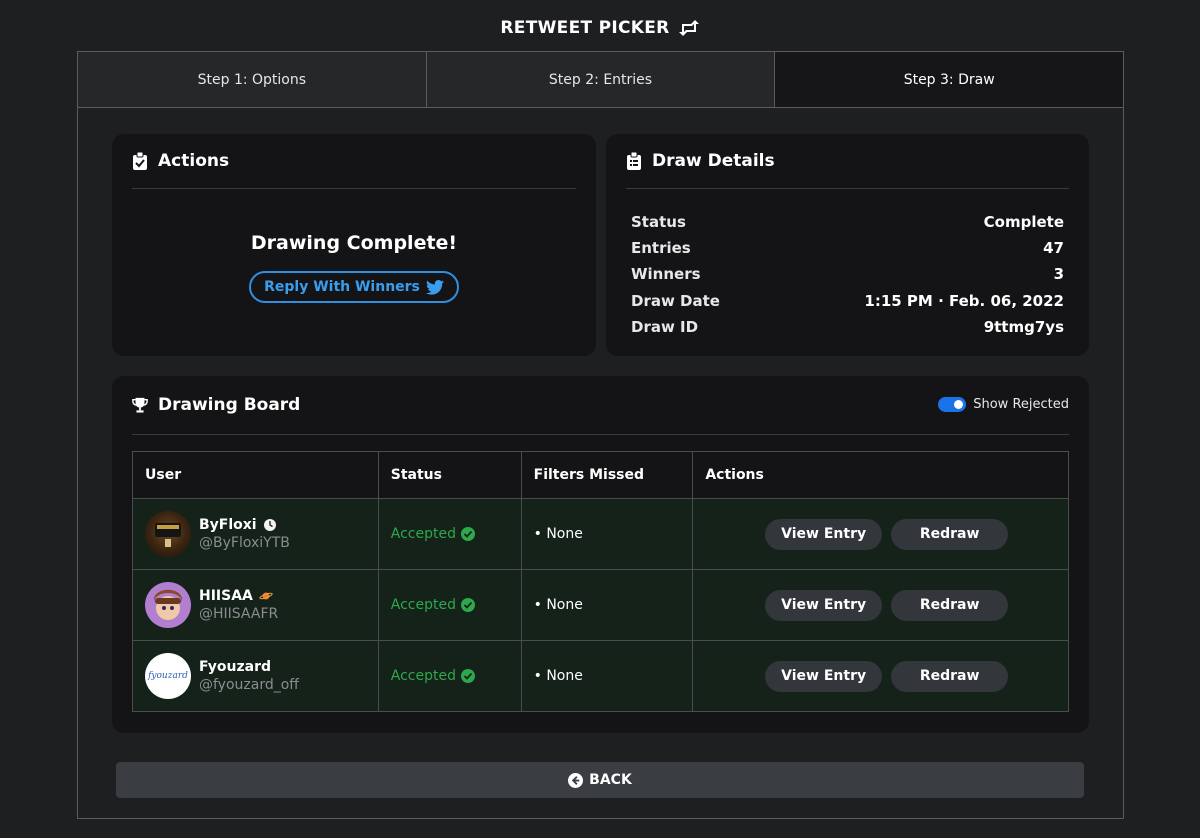 Image resolution: width=1200 pixels, height=838 pixels. I want to click on detail-label: Draw Date, so click(675, 300).